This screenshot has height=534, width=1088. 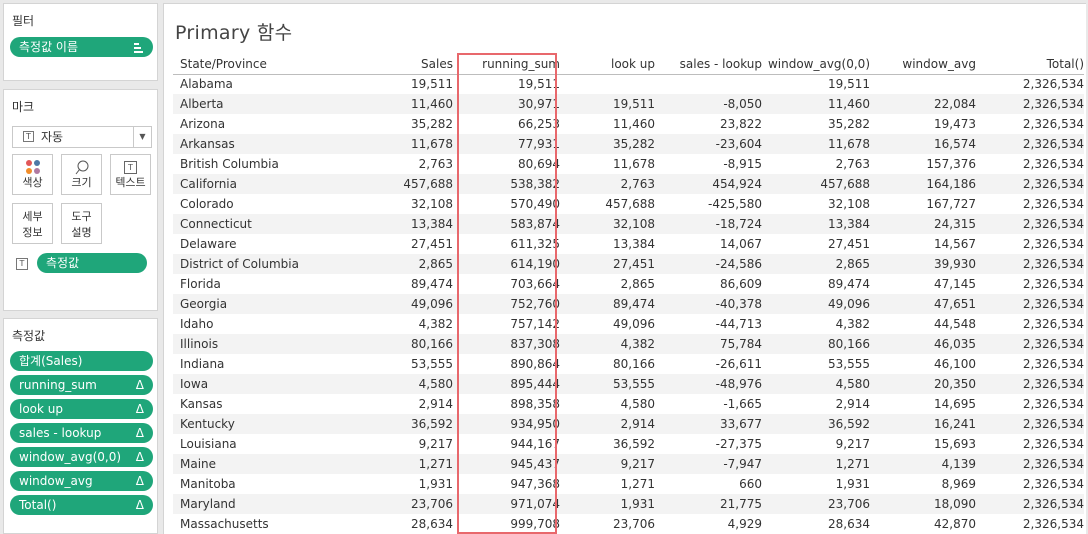 I want to click on table-cell: 15,693, so click(x=923, y=444).